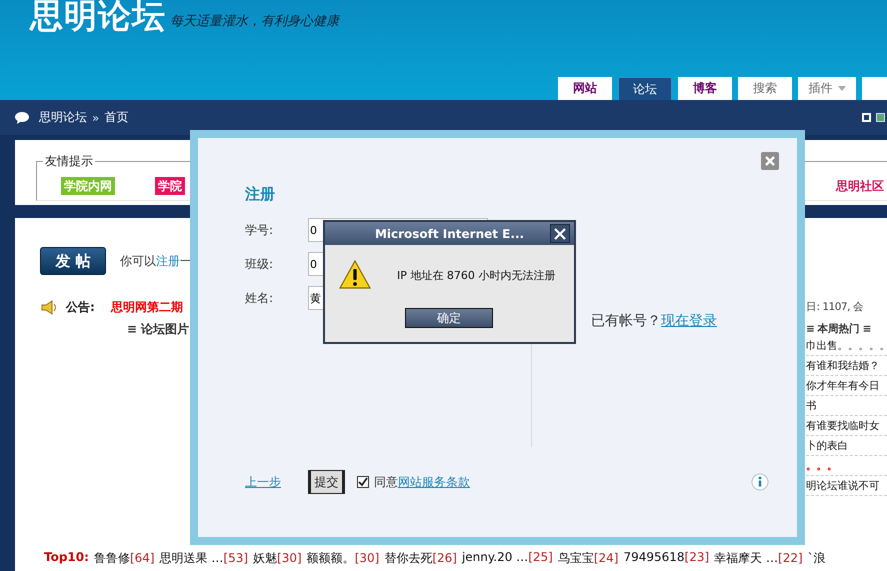 The width and height of the screenshot is (887, 571). Describe the element at coordinates (689, 321) in the screenshot. I see `login-link: 现在登录` at that location.